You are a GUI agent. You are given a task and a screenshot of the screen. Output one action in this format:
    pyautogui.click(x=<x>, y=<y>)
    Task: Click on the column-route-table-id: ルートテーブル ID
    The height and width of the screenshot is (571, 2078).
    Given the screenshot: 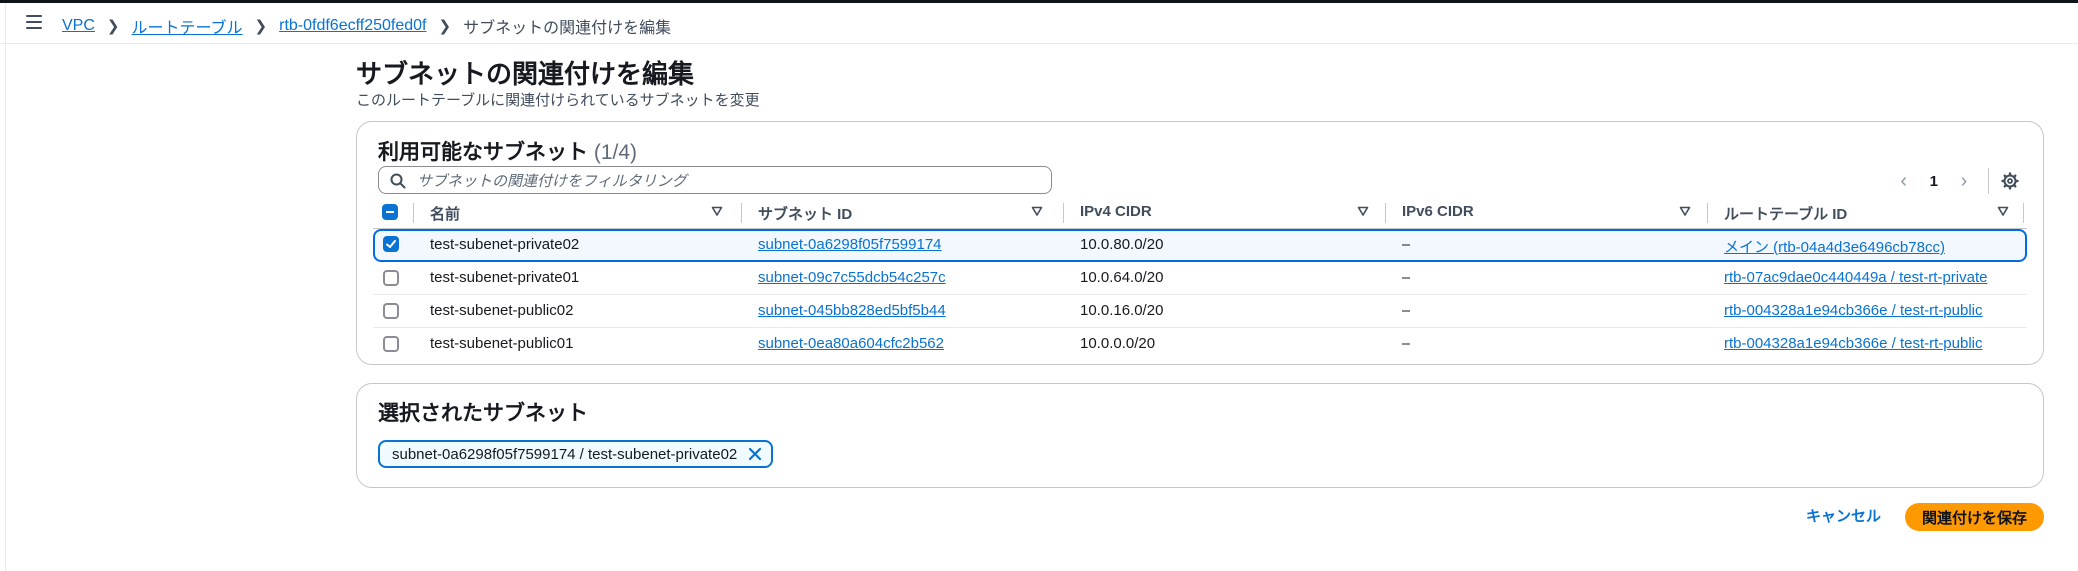 What is the action you would take?
    pyautogui.click(x=1785, y=213)
    